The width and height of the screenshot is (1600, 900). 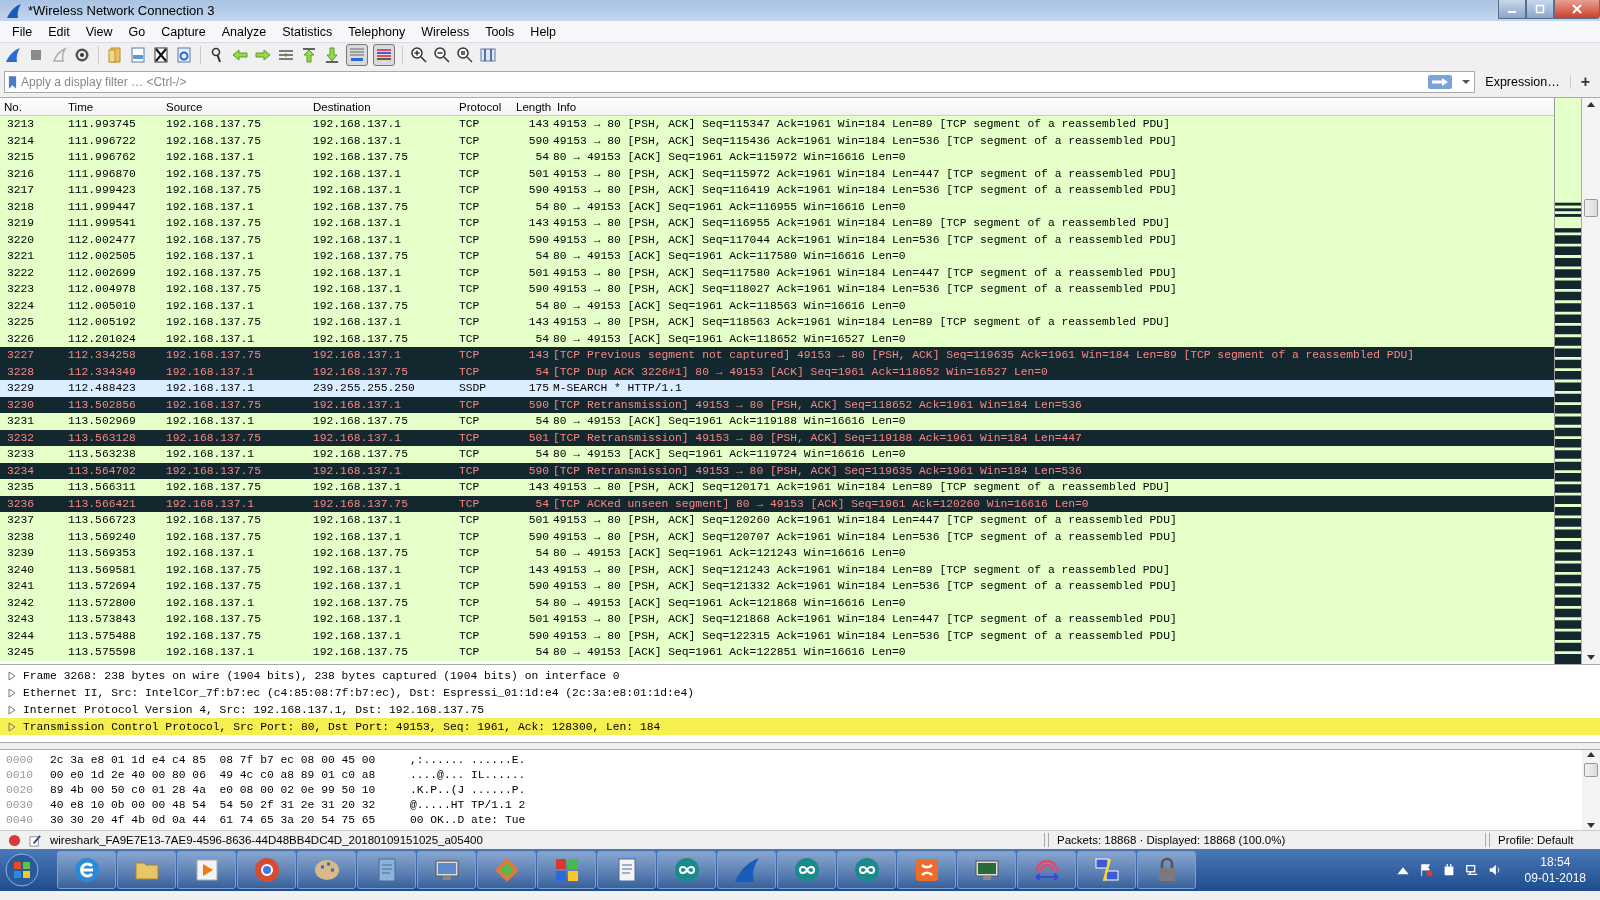 What do you see at coordinates (500, 31) in the screenshot?
I see `menu-item: Tools` at bounding box center [500, 31].